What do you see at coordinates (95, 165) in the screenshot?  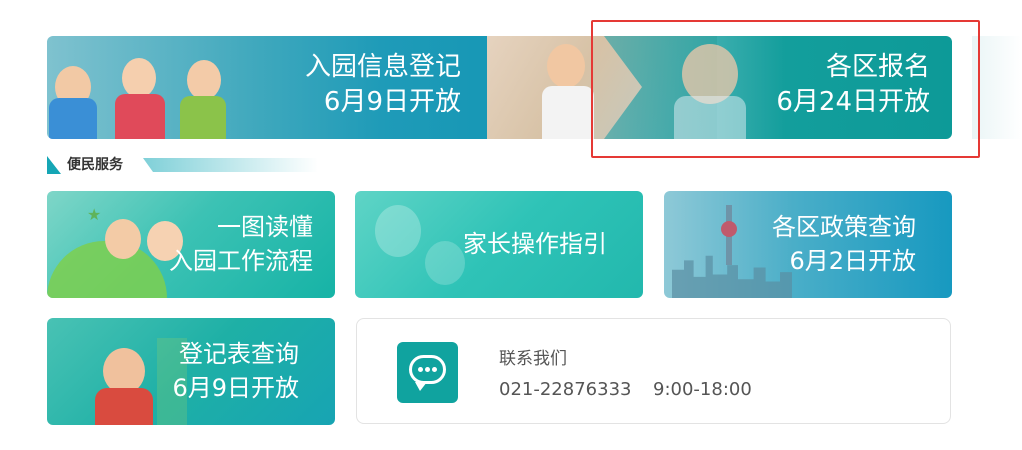 I see `section-title: 便民服务` at bounding box center [95, 165].